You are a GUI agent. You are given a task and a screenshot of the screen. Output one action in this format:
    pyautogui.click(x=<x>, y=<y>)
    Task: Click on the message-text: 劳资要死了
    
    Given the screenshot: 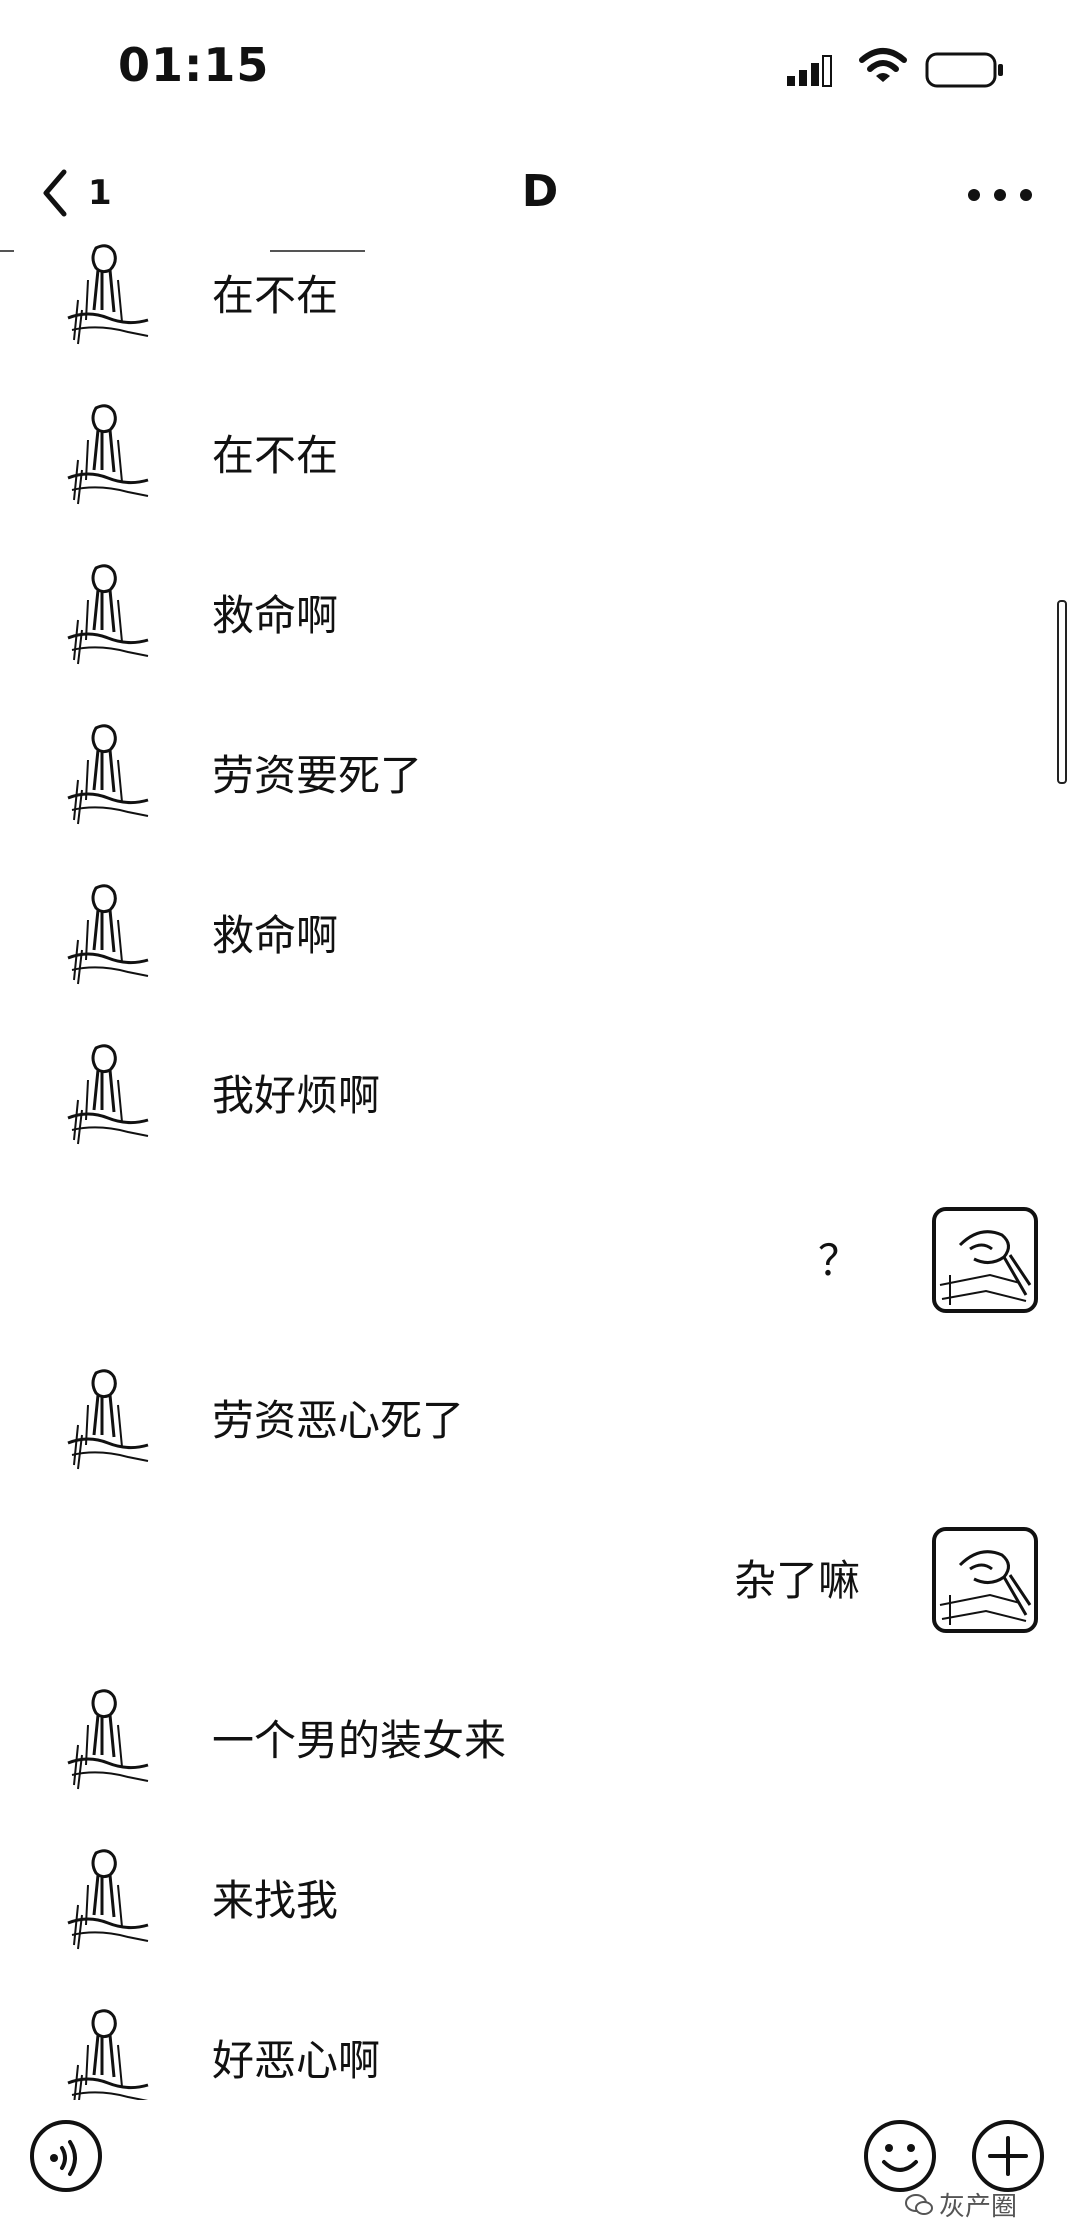 What is the action you would take?
    pyautogui.click(x=317, y=772)
    